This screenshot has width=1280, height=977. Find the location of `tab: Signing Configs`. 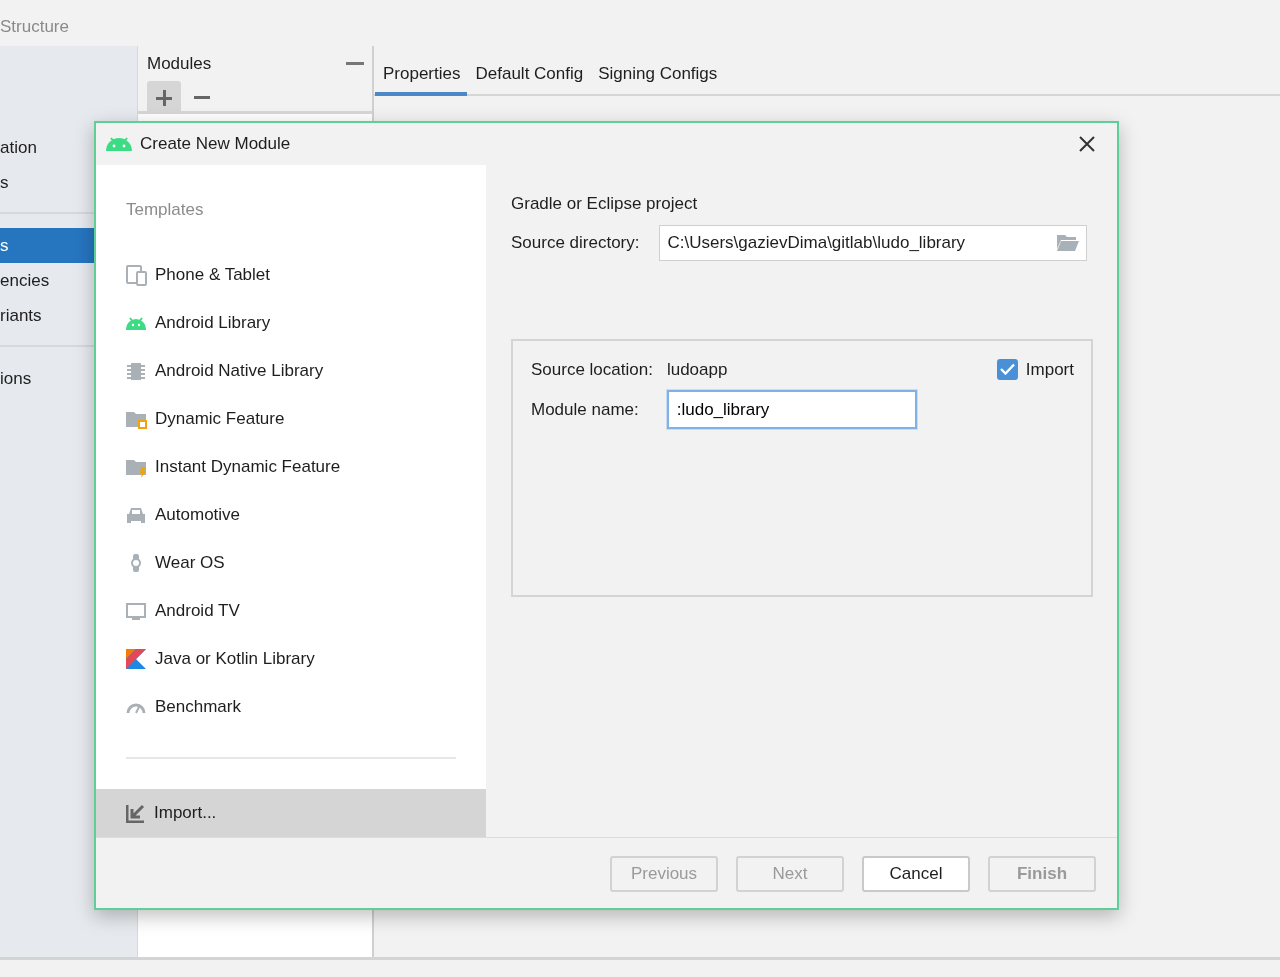

tab: Signing Configs is located at coordinates (657, 71).